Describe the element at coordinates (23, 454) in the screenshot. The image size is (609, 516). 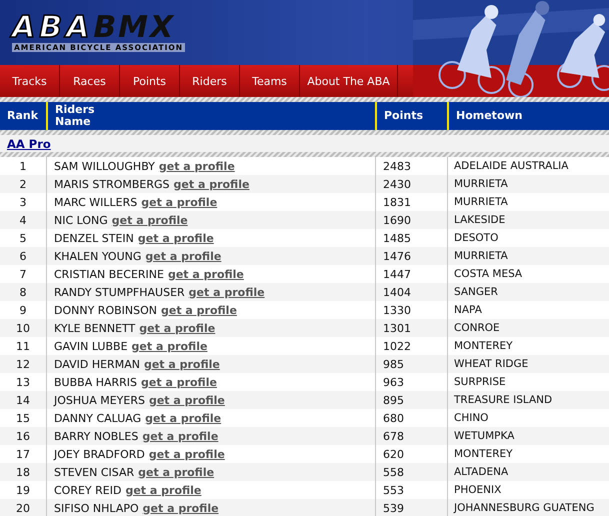
I see `rank-cell-text: 17` at that location.